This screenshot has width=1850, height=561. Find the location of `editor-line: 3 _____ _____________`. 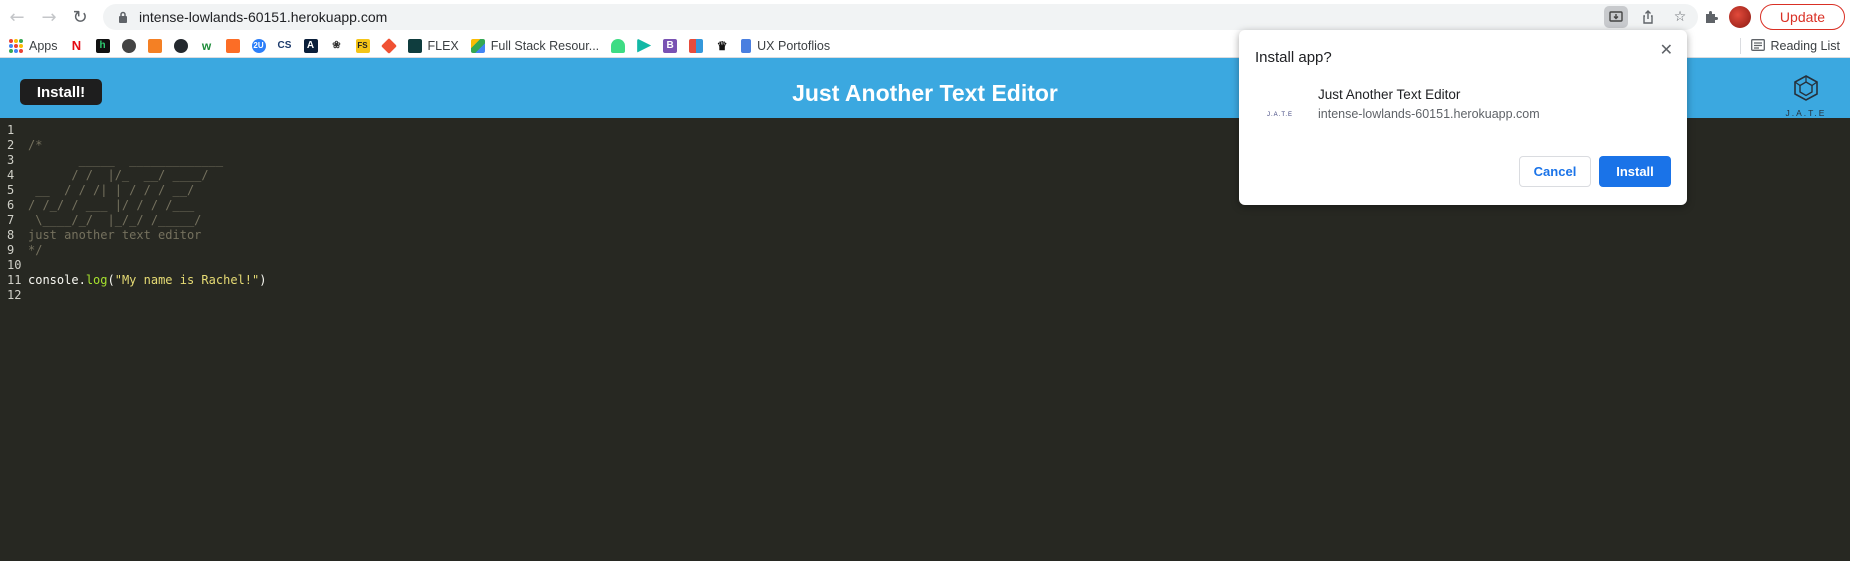

editor-line: 3 _____ _____________ is located at coordinates (111, 160).